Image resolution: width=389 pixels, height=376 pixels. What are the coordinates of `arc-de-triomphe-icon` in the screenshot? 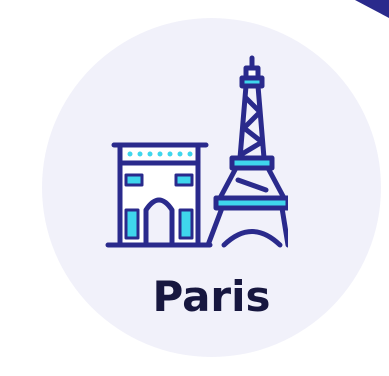 It's located at (159, 195).